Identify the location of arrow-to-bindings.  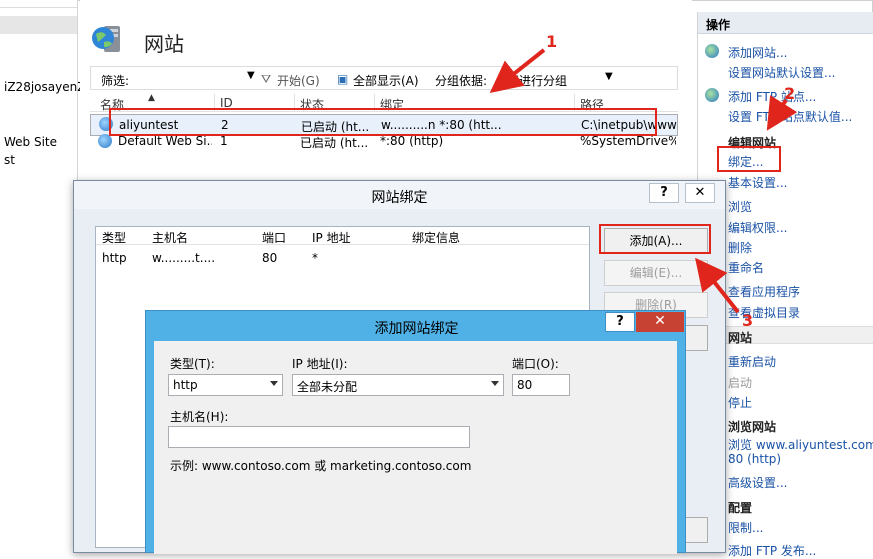
(782, 113).